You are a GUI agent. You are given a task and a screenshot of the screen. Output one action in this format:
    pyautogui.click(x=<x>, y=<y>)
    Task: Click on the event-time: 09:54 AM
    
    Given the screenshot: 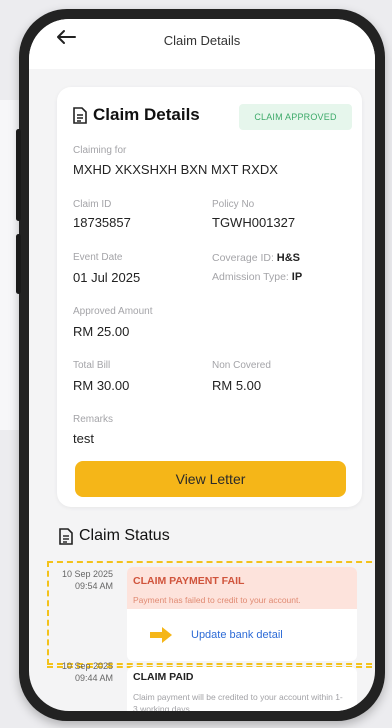 What is the action you would take?
    pyautogui.click(x=93, y=586)
    